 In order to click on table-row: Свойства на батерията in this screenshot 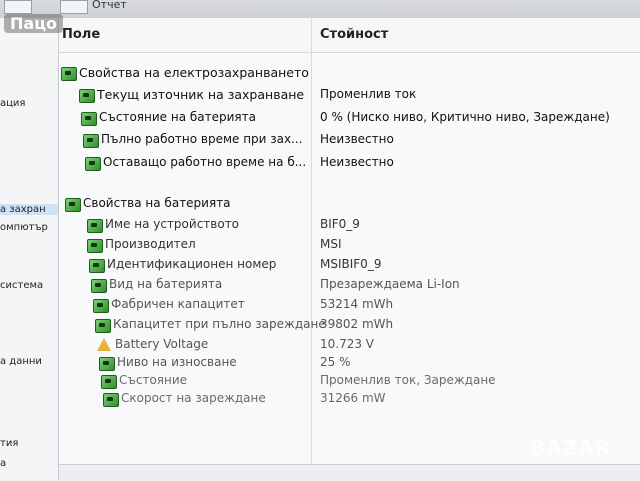, I will do `click(342, 206)`.